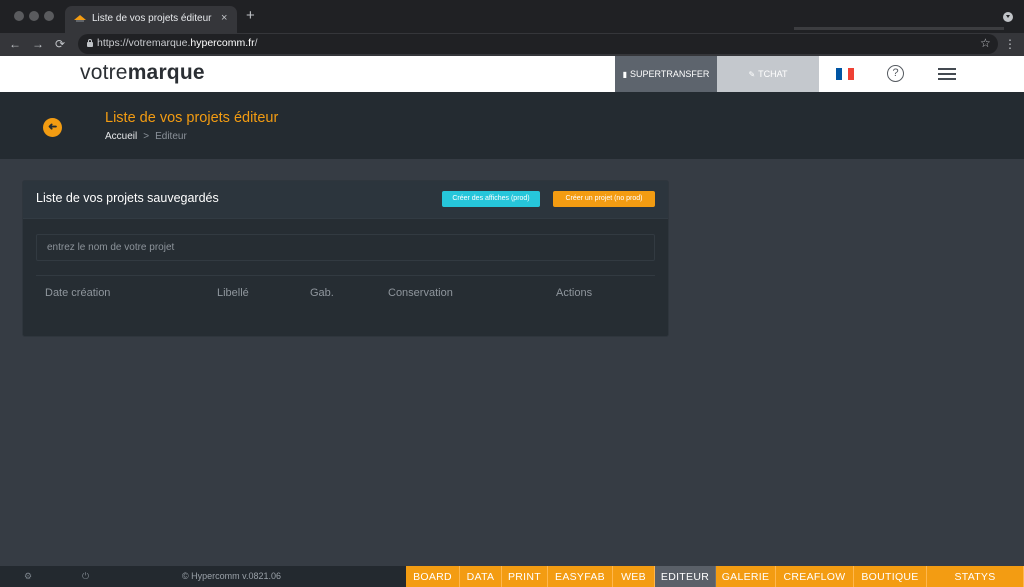 This screenshot has width=1024, height=587. What do you see at coordinates (142, 73) in the screenshot?
I see `brand-logo: votremarque` at bounding box center [142, 73].